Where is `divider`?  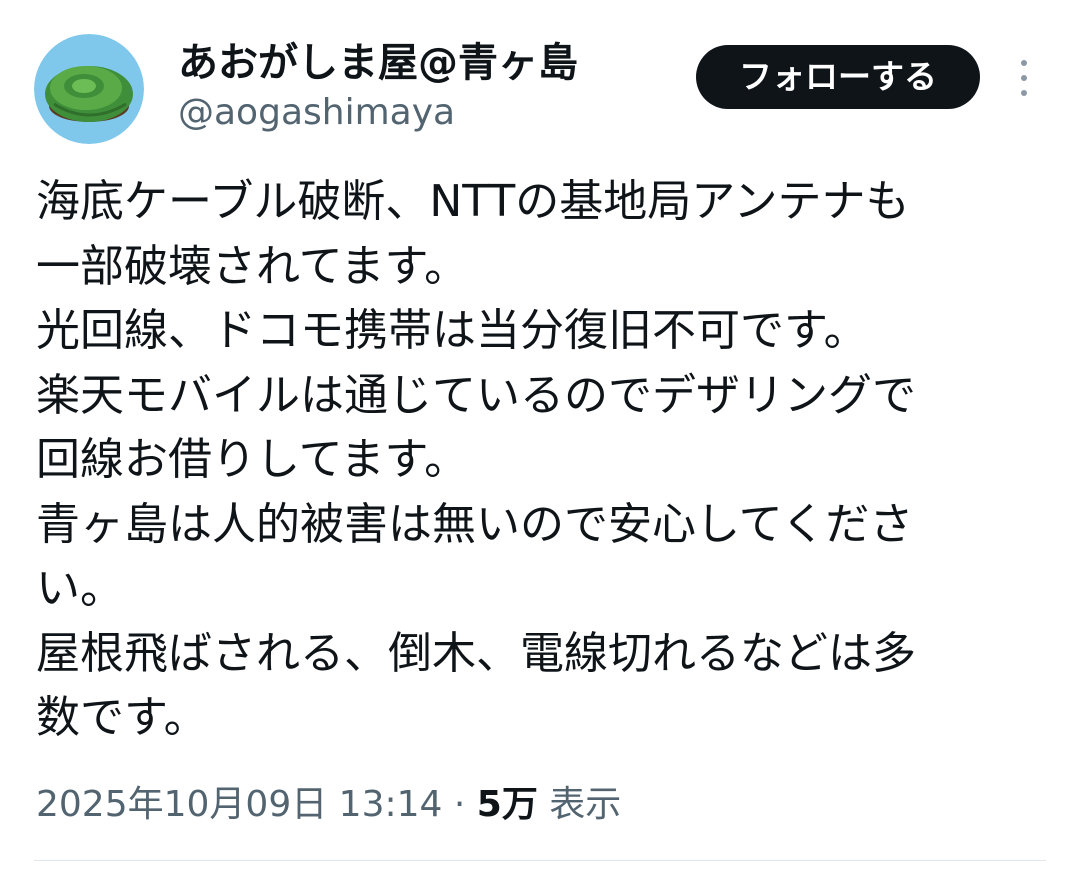 divider is located at coordinates (540, 860).